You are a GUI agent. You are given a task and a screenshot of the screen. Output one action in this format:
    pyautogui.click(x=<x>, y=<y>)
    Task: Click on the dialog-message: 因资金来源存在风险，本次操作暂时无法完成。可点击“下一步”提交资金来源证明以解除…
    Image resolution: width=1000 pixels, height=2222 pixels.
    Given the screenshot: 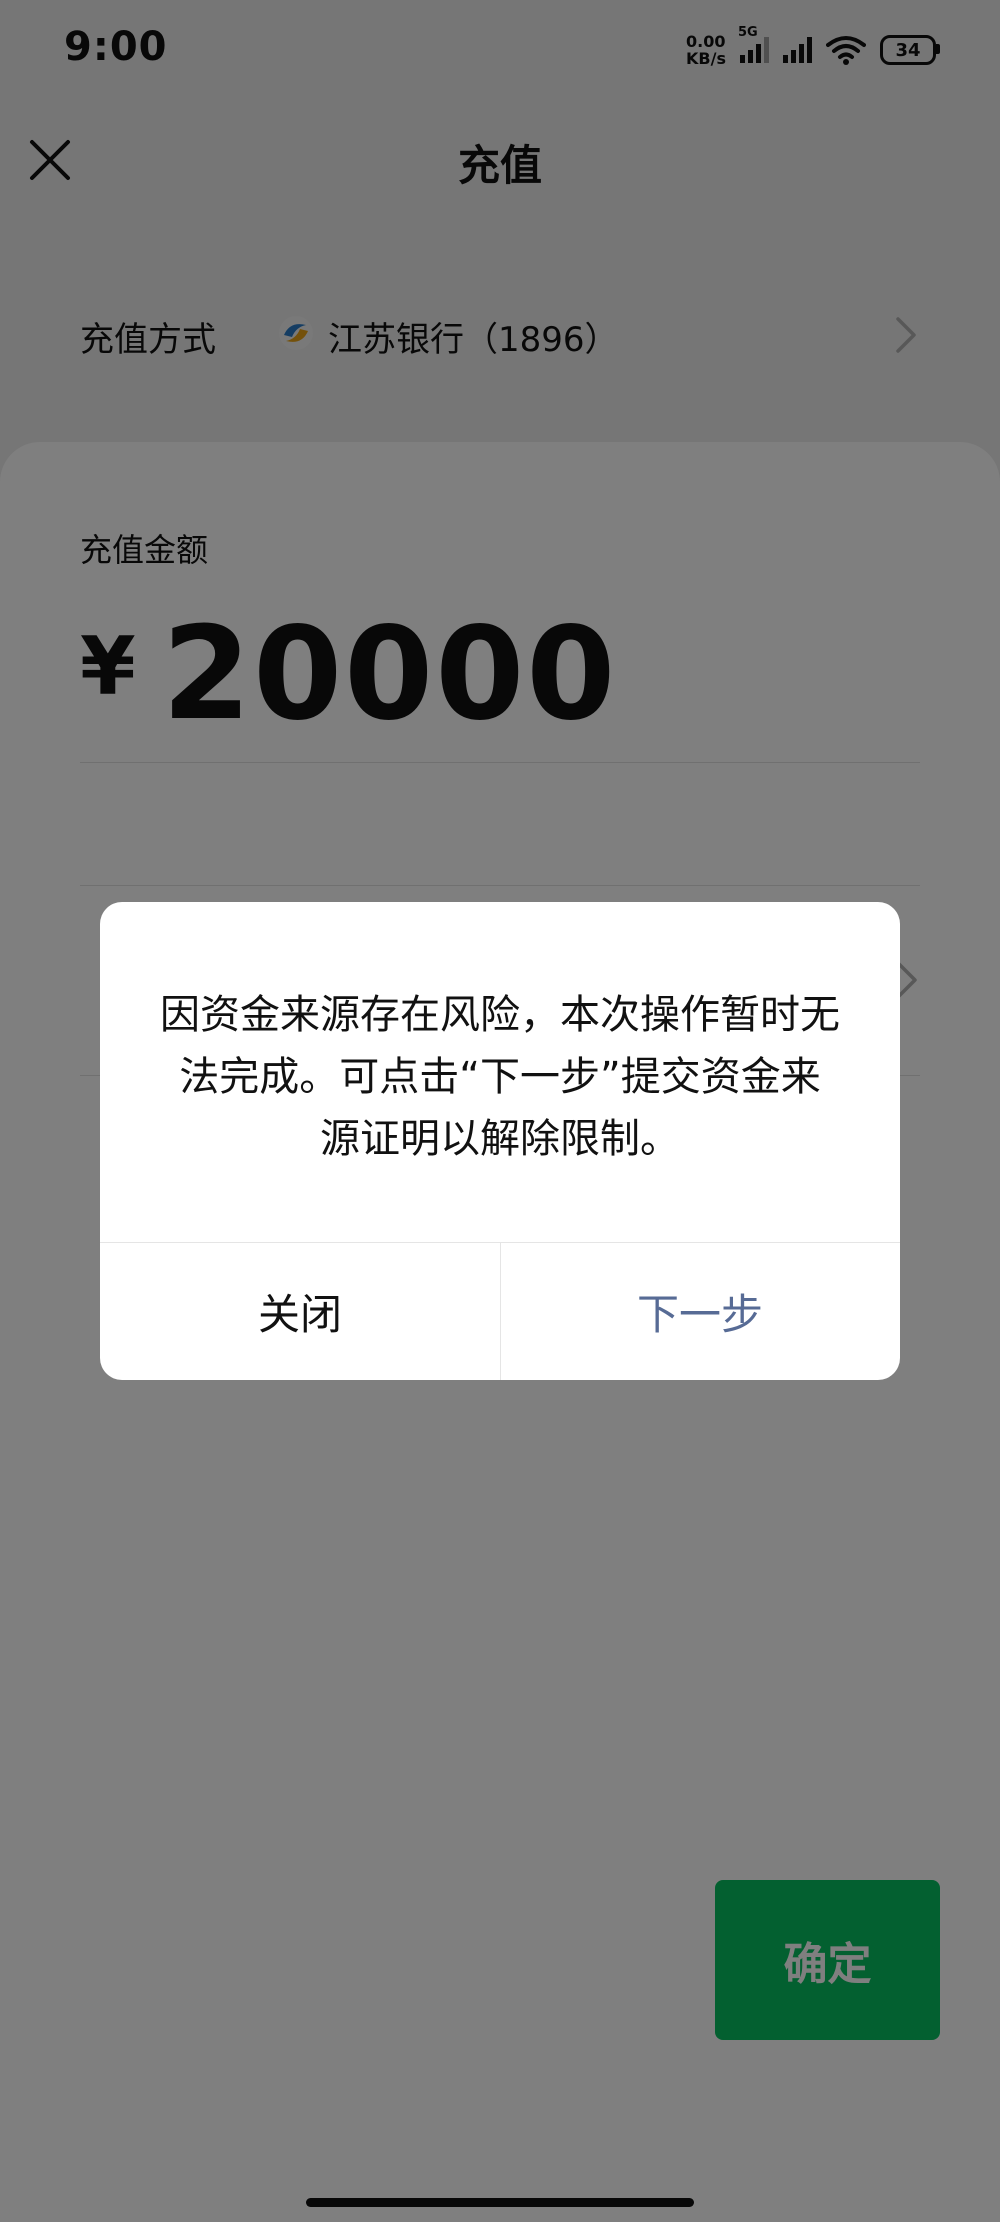 What is the action you would take?
    pyautogui.click(x=500, y=1077)
    